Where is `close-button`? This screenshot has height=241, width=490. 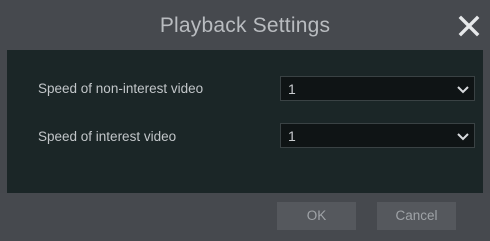 close-button is located at coordinates (469, 26).